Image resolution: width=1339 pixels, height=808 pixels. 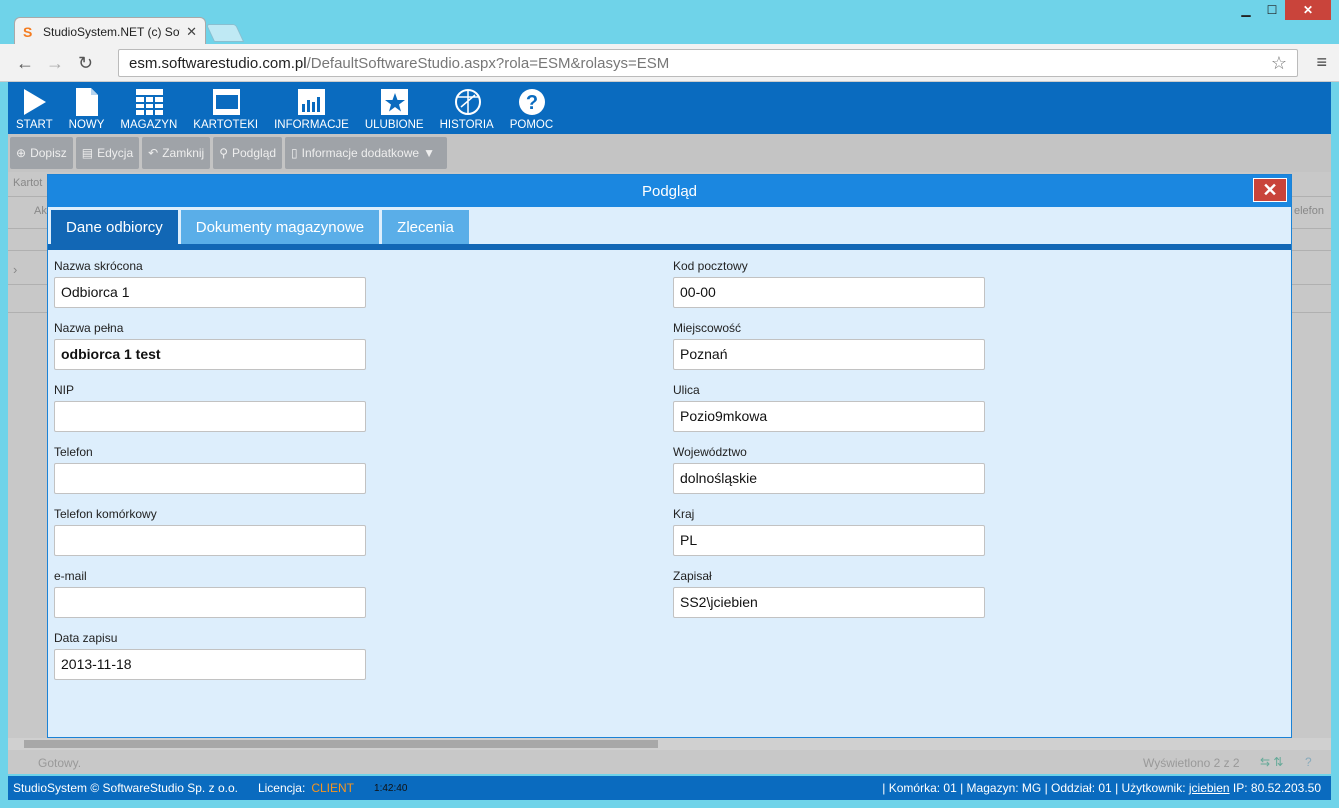 What do you see at coordinates (28, 183) in the screenshot?
I see `kartot-label: Kartot` at bounding box center [28, 183].